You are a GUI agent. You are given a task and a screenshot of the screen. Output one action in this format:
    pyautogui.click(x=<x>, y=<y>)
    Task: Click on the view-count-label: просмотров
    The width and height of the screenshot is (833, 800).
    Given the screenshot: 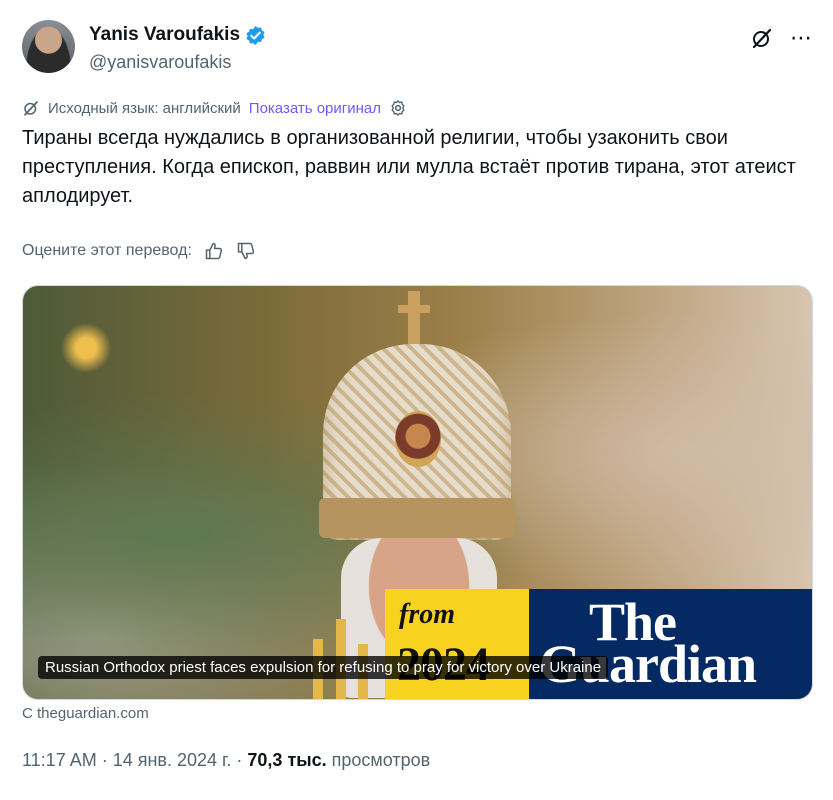 What is the action you would take?
    pyautogui.click(x=381, y=760)
    